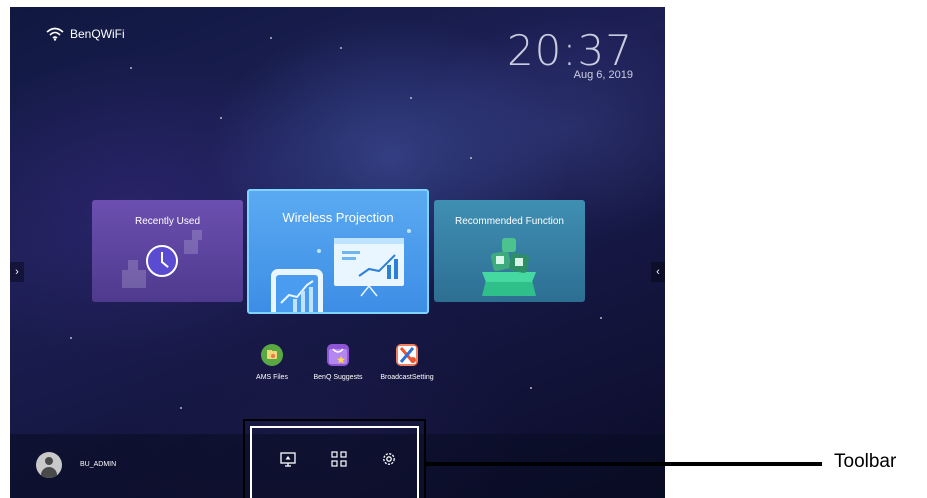 The width and height of the screenshot is (927, 498). I want to click on ams-files-icon, so click(272, 355).